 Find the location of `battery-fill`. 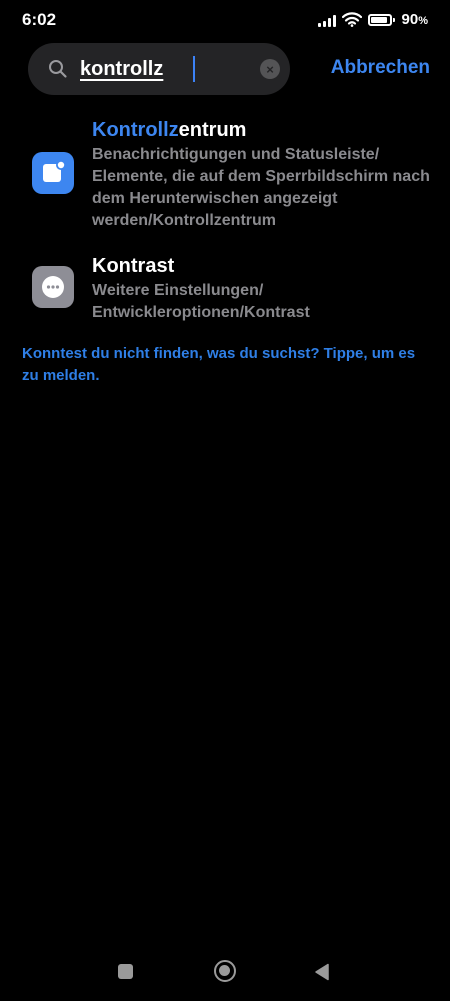

battery-fill is located at coordinates (378, 19).